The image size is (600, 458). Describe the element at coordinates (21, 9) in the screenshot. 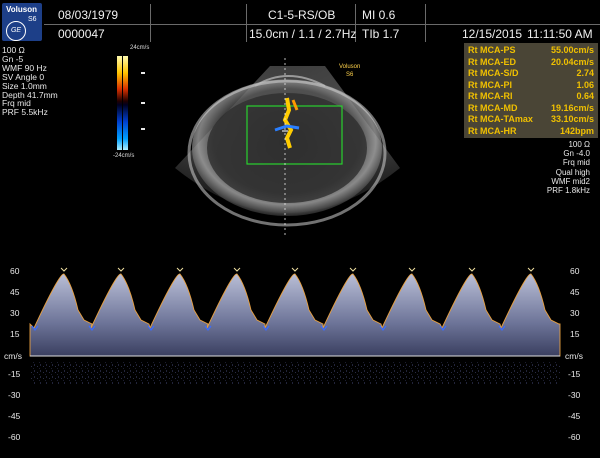

I see `logo-brand: Voluson` at that location.